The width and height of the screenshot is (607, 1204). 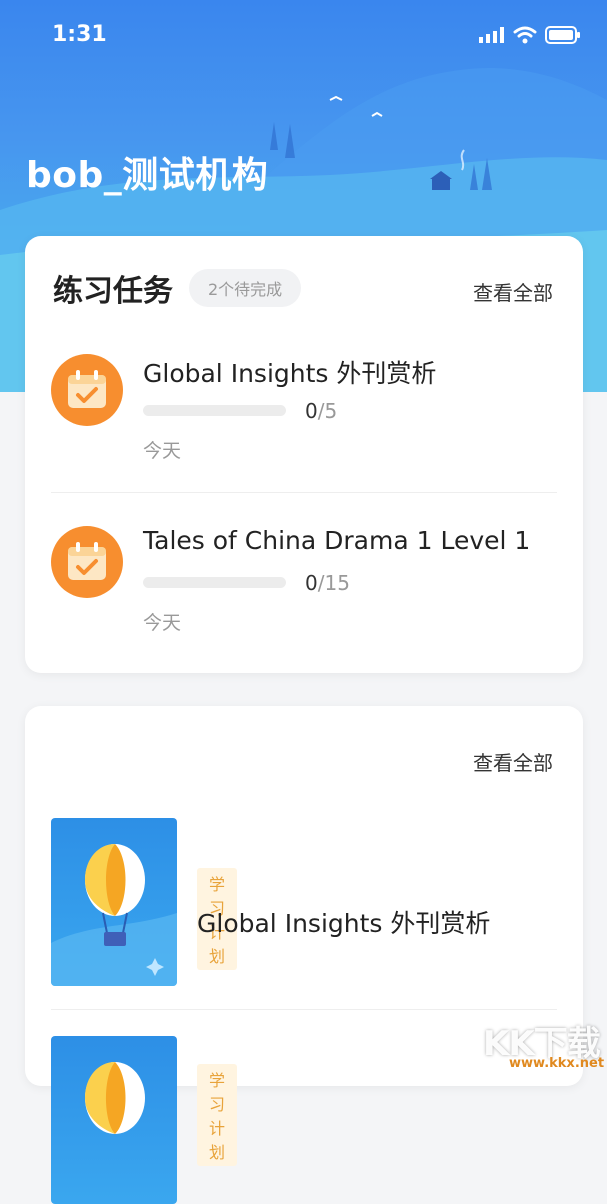 What do you see at coordinates (562, 35) in the screenshot?
I see `battery-icon` at bounding box center [562, 35].